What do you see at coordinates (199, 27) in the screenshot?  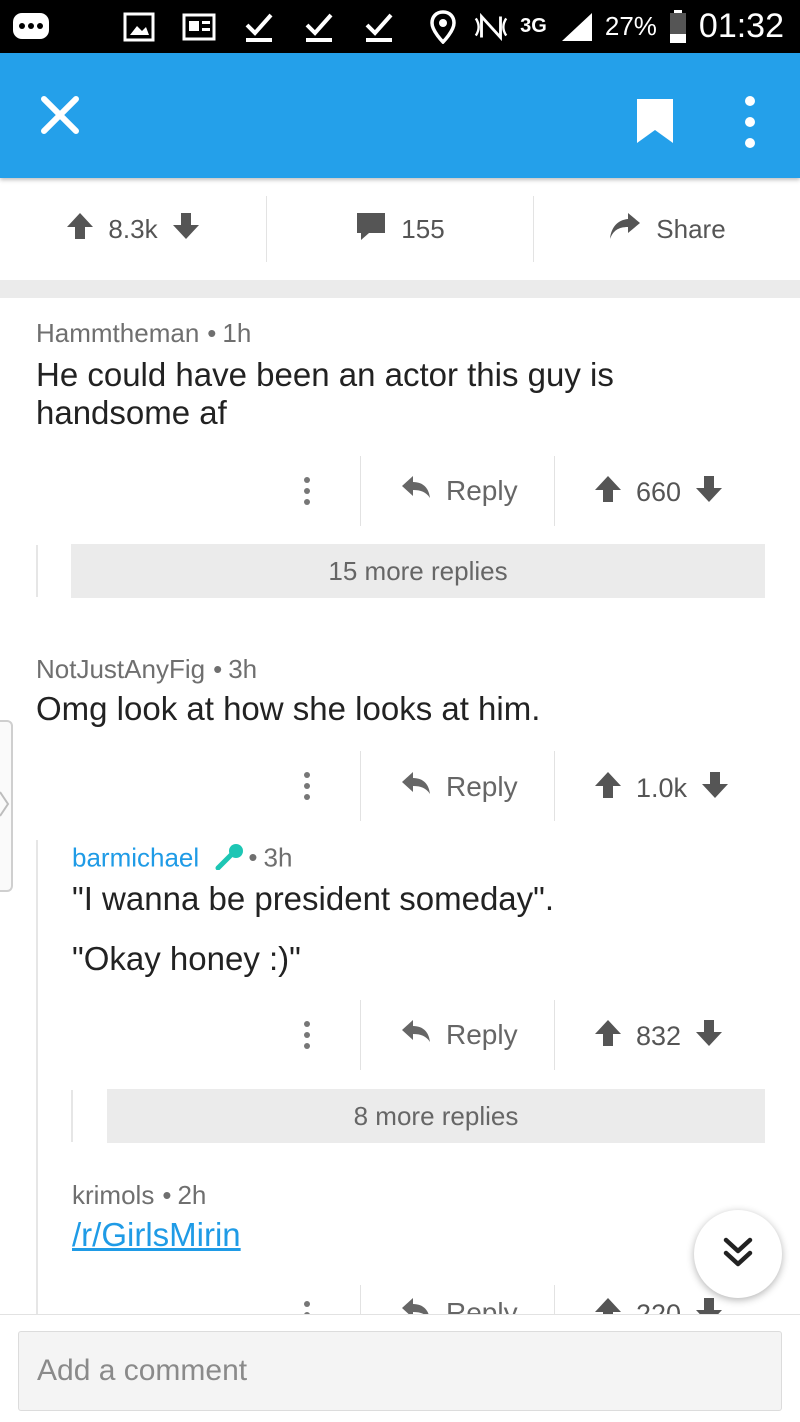 I see `news-icon` at bounding box center [199, 27].